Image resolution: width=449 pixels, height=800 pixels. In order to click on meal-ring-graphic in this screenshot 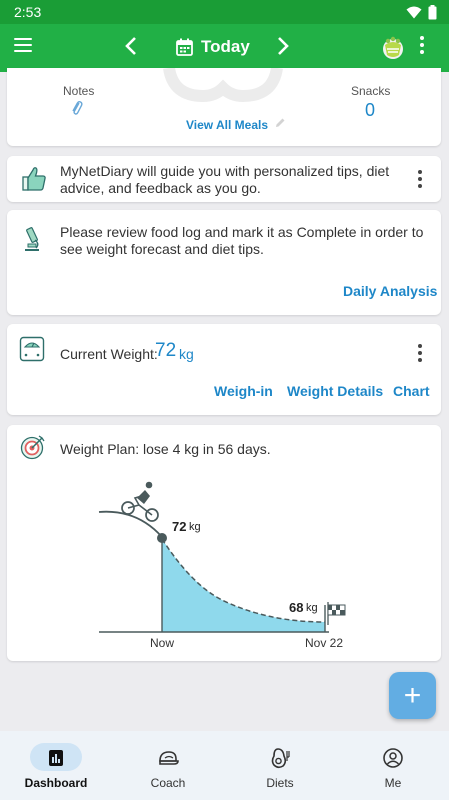, I will do `click(223, 85)`.